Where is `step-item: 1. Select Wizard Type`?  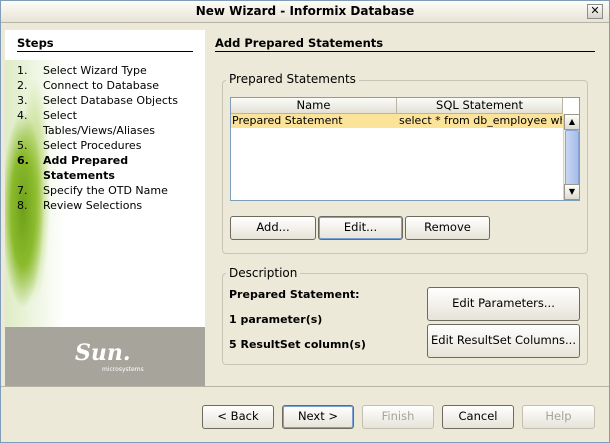 step-item: 1. Select Wizard Type is located at coordinates (82, 70).